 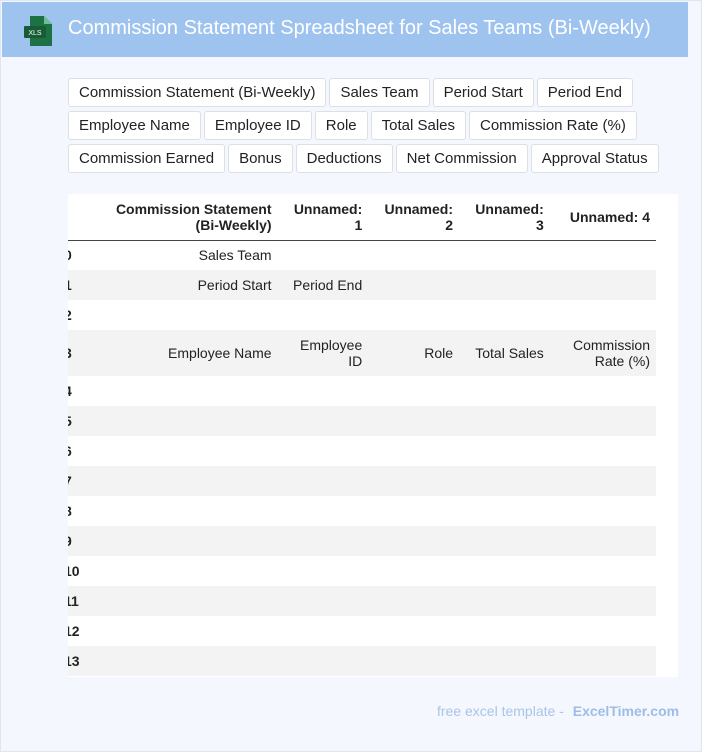 I want to click on footer: free excel template - ExcelTimer.com, so click(x=558, y=711).